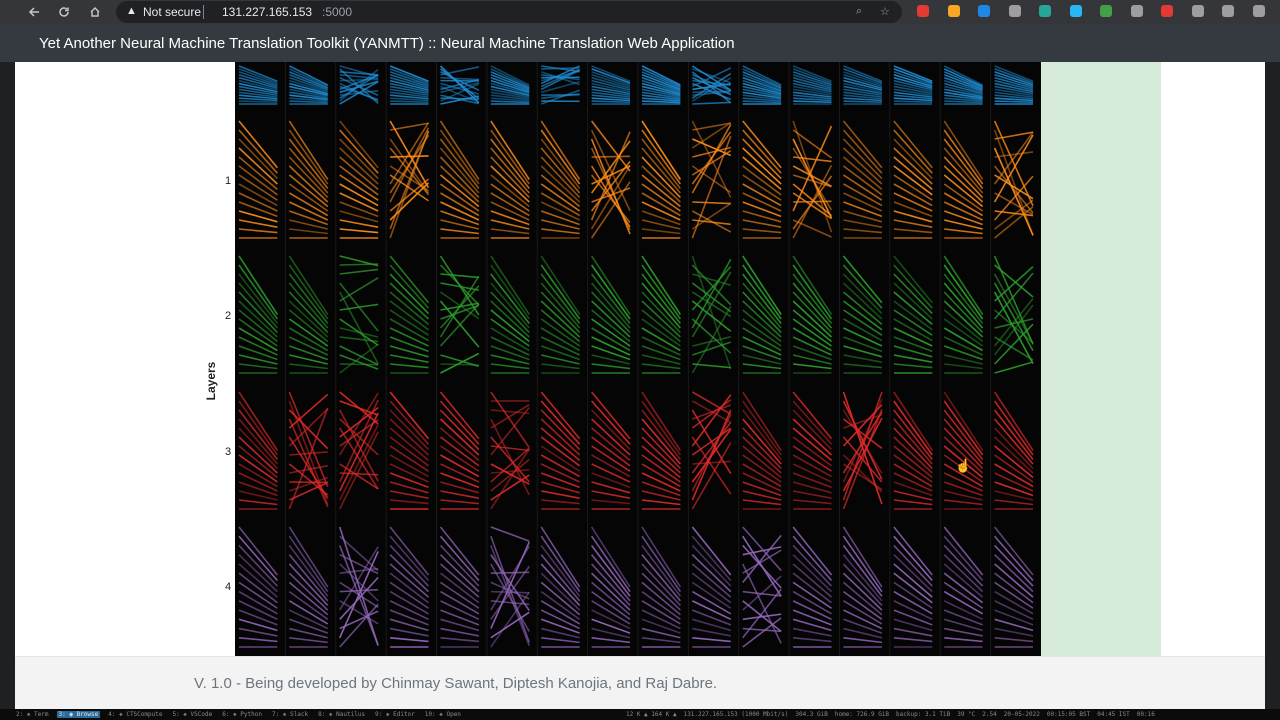  Describe the element at coordinates (228, 316) in the screenshot. I see `layer-label: 2` at that location.